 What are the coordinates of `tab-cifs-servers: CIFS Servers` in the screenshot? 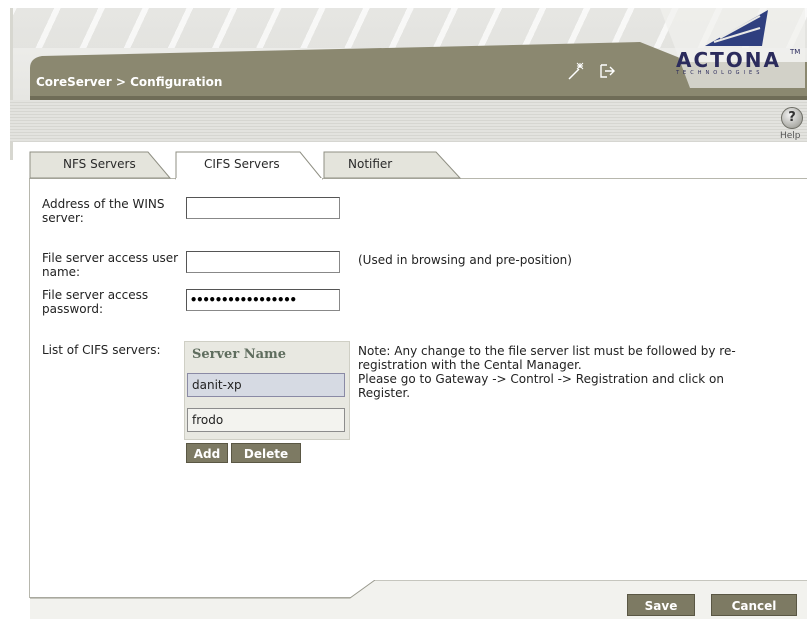 It's located at (249, 164).